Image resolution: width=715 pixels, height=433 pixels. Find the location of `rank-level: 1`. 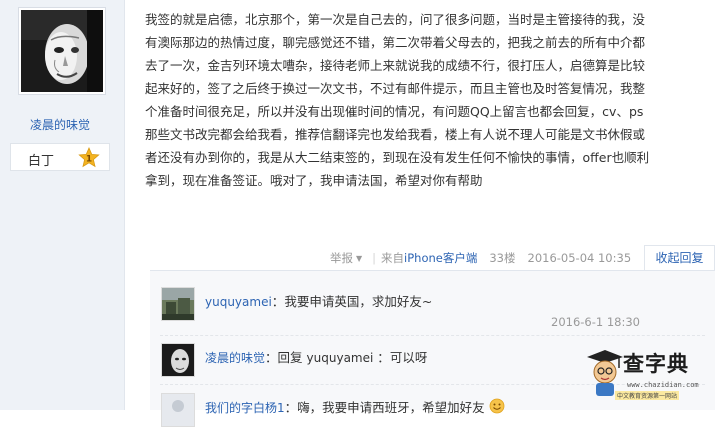

rank-level: 1 is located at coordinates (89, 160).